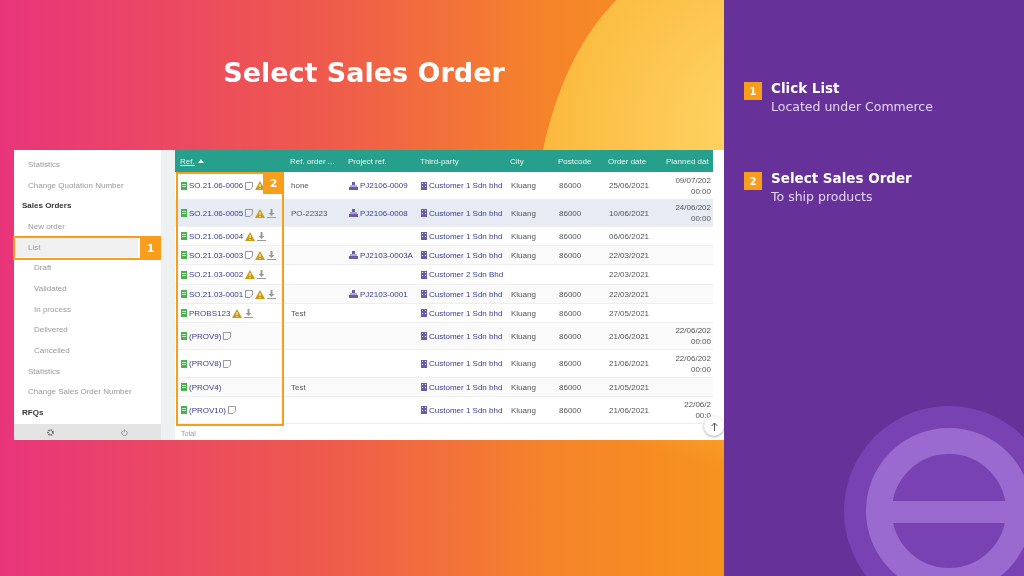 This screenshot has width=1024, height=576. Describe the element at coordinates (364, 72) in the screenshot. I see `slide-title: Select Sales Order` at that location.